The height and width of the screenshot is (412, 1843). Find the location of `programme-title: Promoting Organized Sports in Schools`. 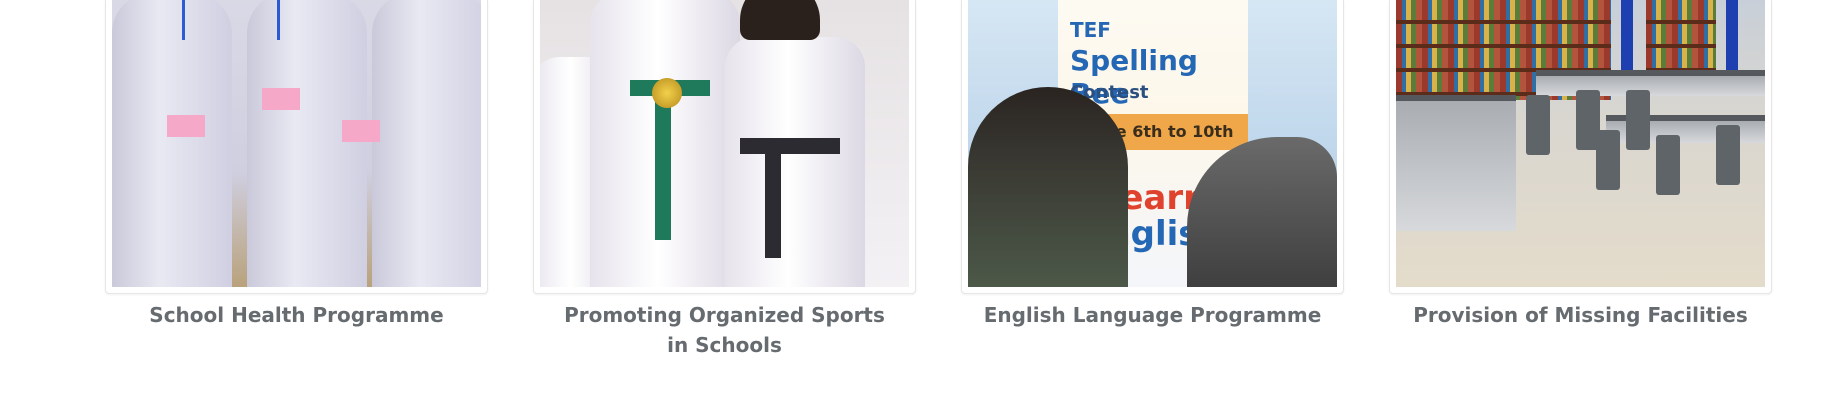

programme-title: Promoting Organized Sports in Schools is located at coordinates (724, 330).